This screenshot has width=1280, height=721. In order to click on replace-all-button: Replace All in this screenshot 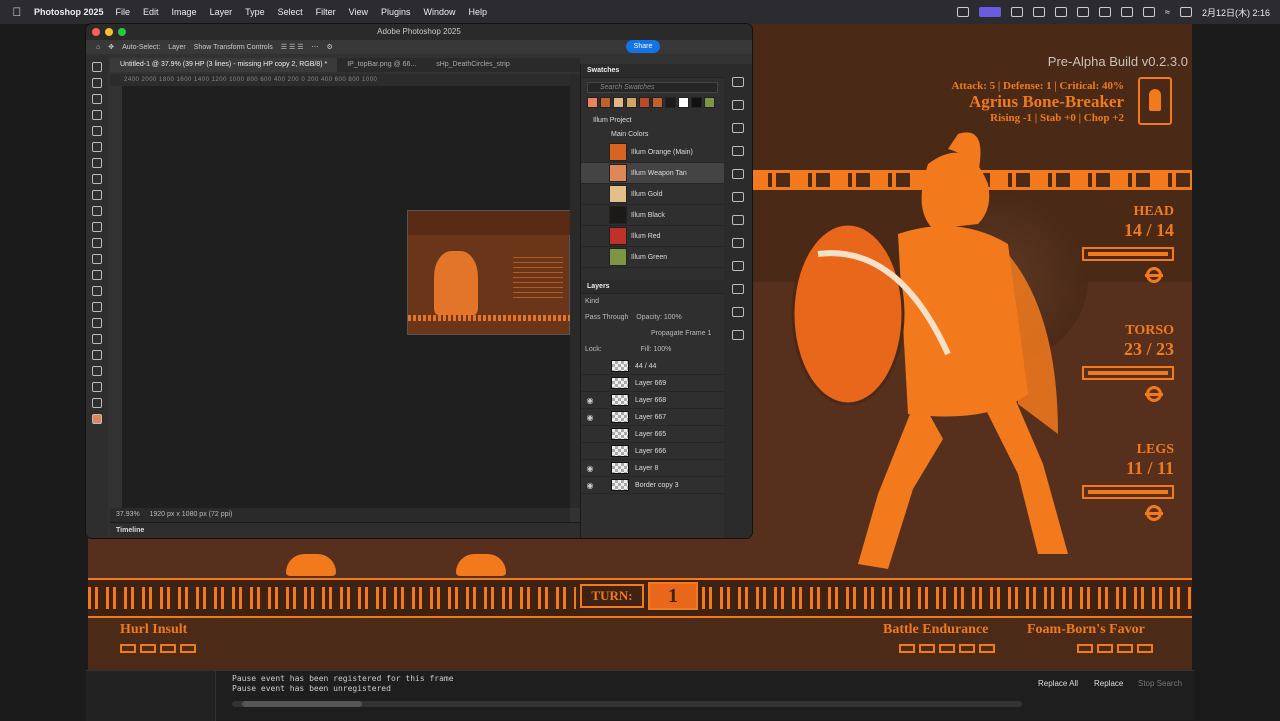, I will do `click(1058, 683)`.